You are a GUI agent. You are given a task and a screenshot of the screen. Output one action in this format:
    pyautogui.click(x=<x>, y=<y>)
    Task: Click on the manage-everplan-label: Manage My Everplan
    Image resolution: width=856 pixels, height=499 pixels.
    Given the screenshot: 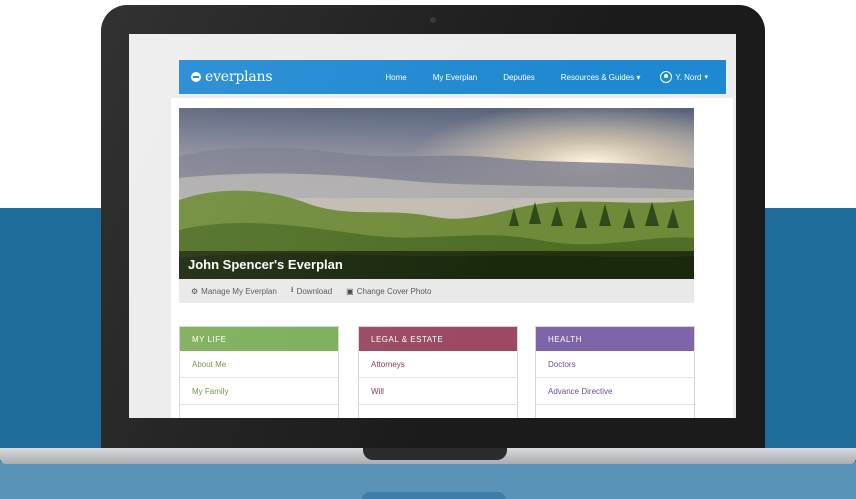 What is the action you would take?
    pyautogui.click(x=239, y=291)
    